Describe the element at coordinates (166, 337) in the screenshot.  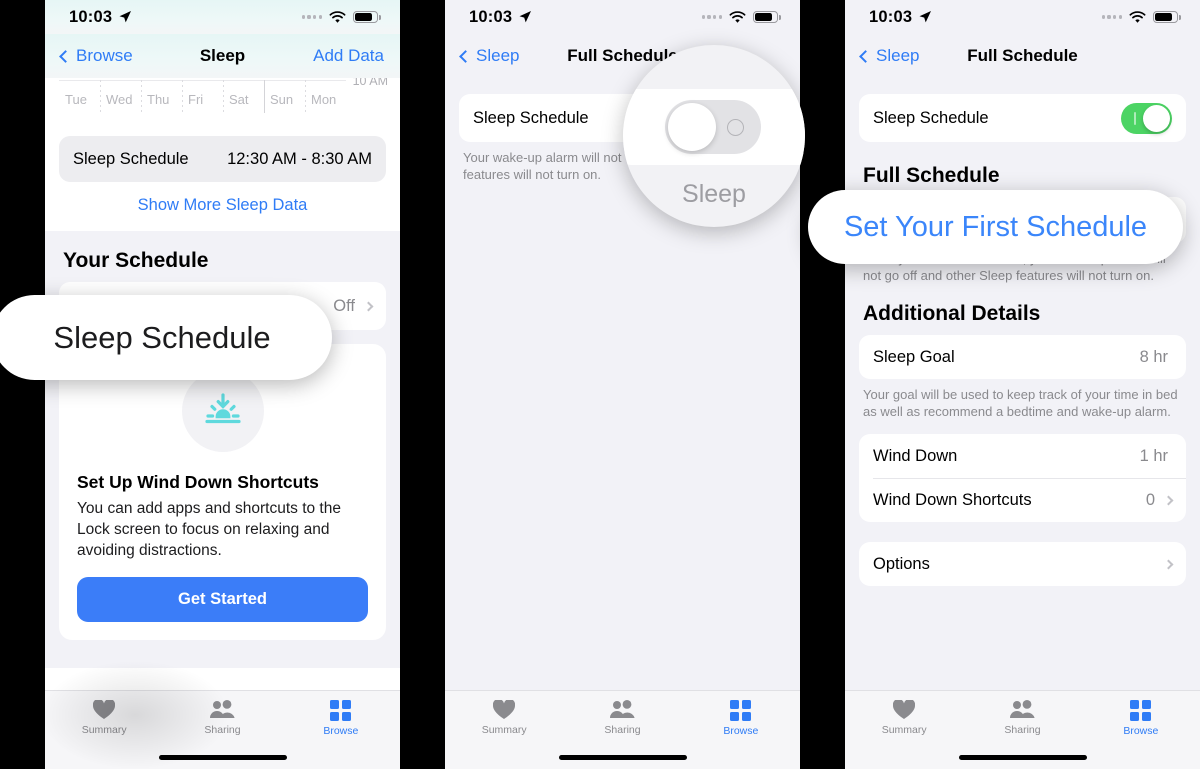
I see `magnifier-callout-sleep-schedule: Sleep Schedule` at that location.